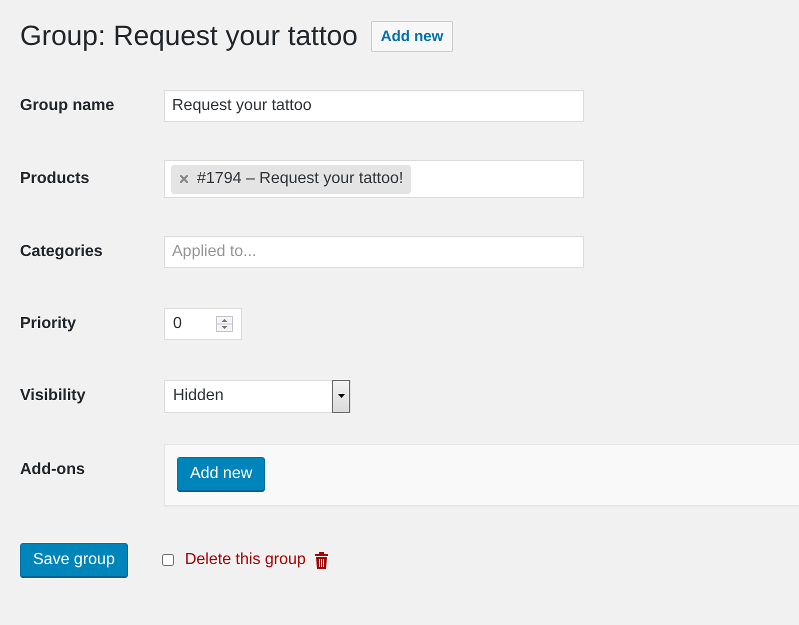 Image resolution: width=799 pixels, height=625 pixels. What do you see at coordinates (245, 560) in the screenshot?
I see `delete-link: Delete this group` at bounding box center [245, 560].